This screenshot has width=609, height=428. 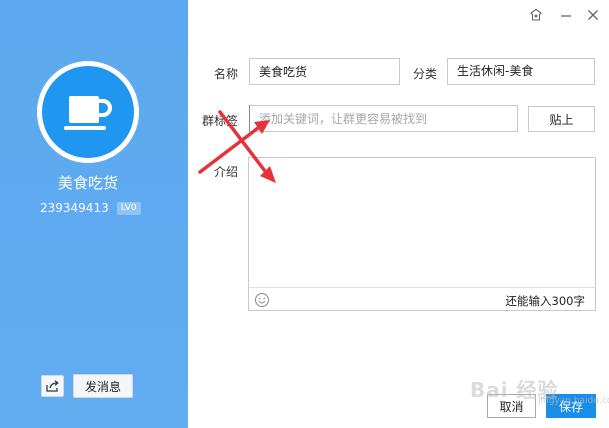 What do you see at coordinates (545, 301) in the screenshot?
I see `char-count: 还能输入300字` at bounding box center [545, 301].